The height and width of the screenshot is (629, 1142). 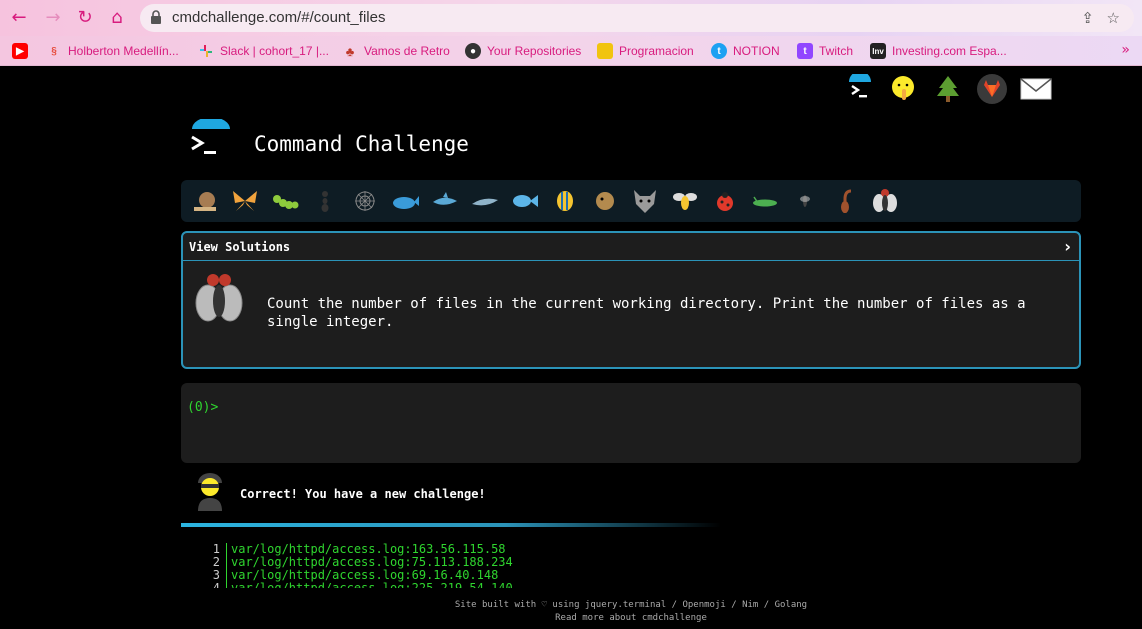 I want to click on terminal-icon, so click(x=860, y=89).